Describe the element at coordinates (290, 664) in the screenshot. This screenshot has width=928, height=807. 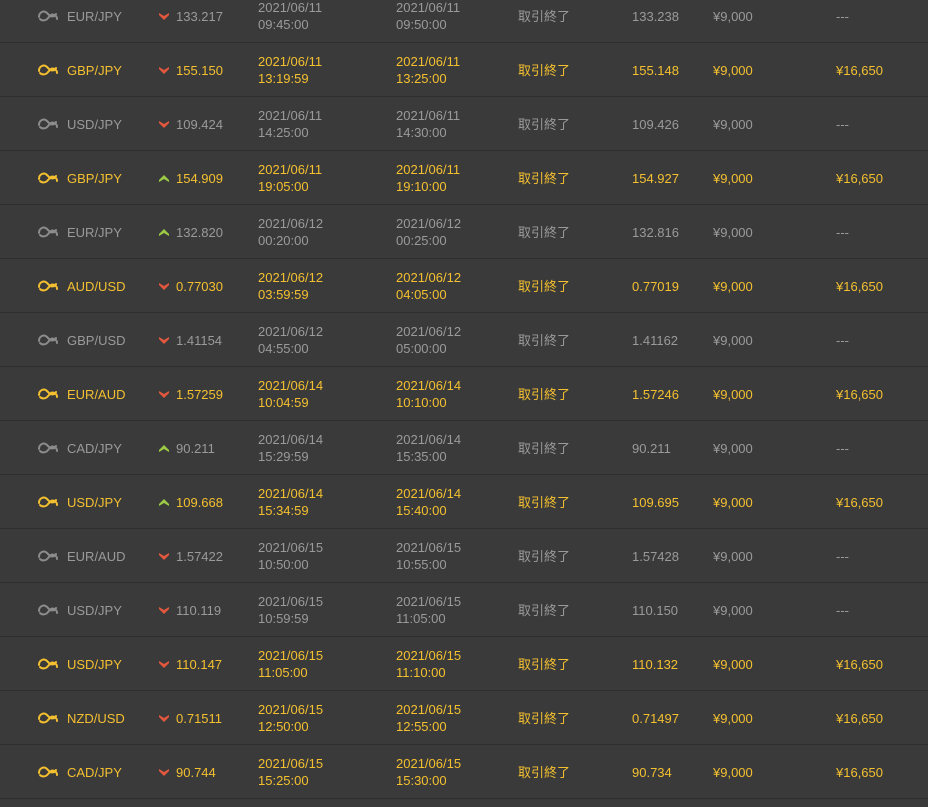
I see `start-datetime: 2021/06/15 11:05:00` at that location.